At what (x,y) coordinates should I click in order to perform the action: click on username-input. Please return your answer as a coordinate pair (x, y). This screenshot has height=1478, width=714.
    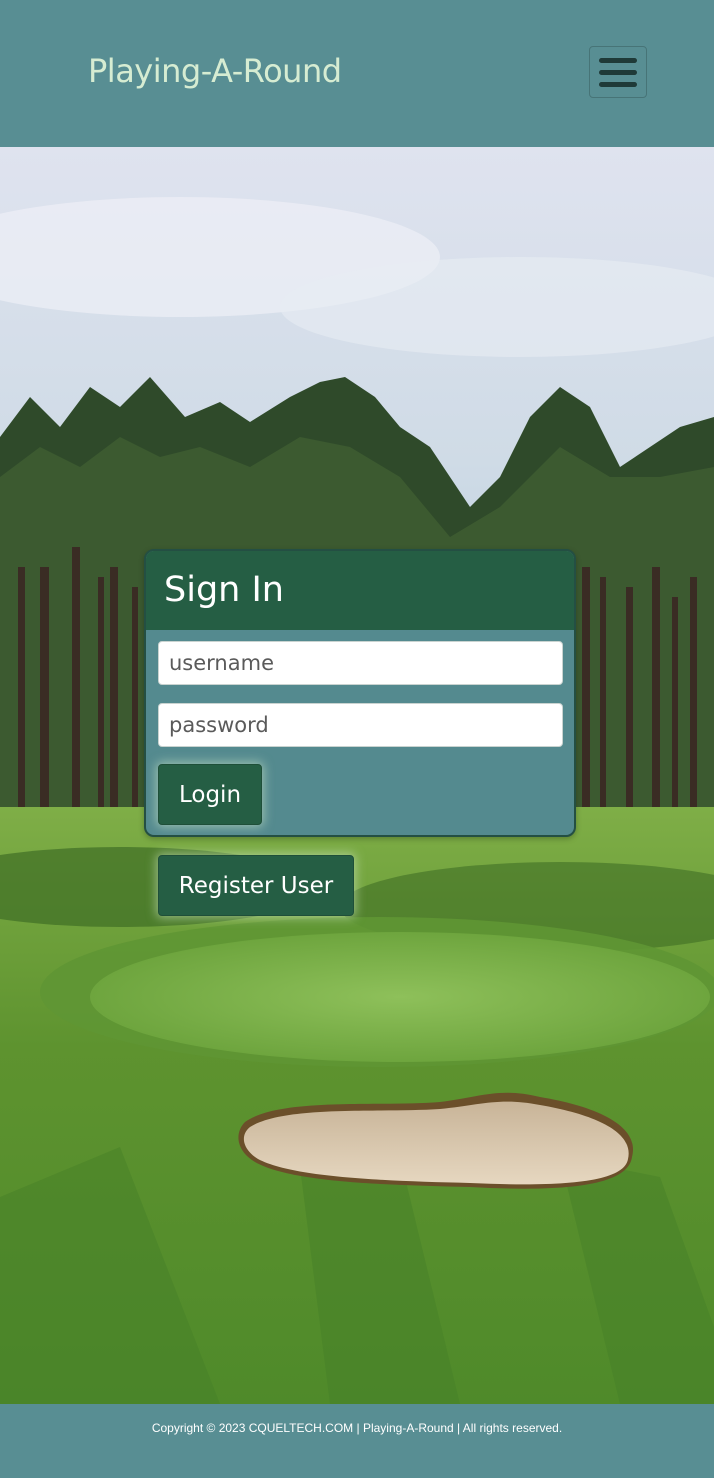
    Looking at the image, I should click on (360, 663).